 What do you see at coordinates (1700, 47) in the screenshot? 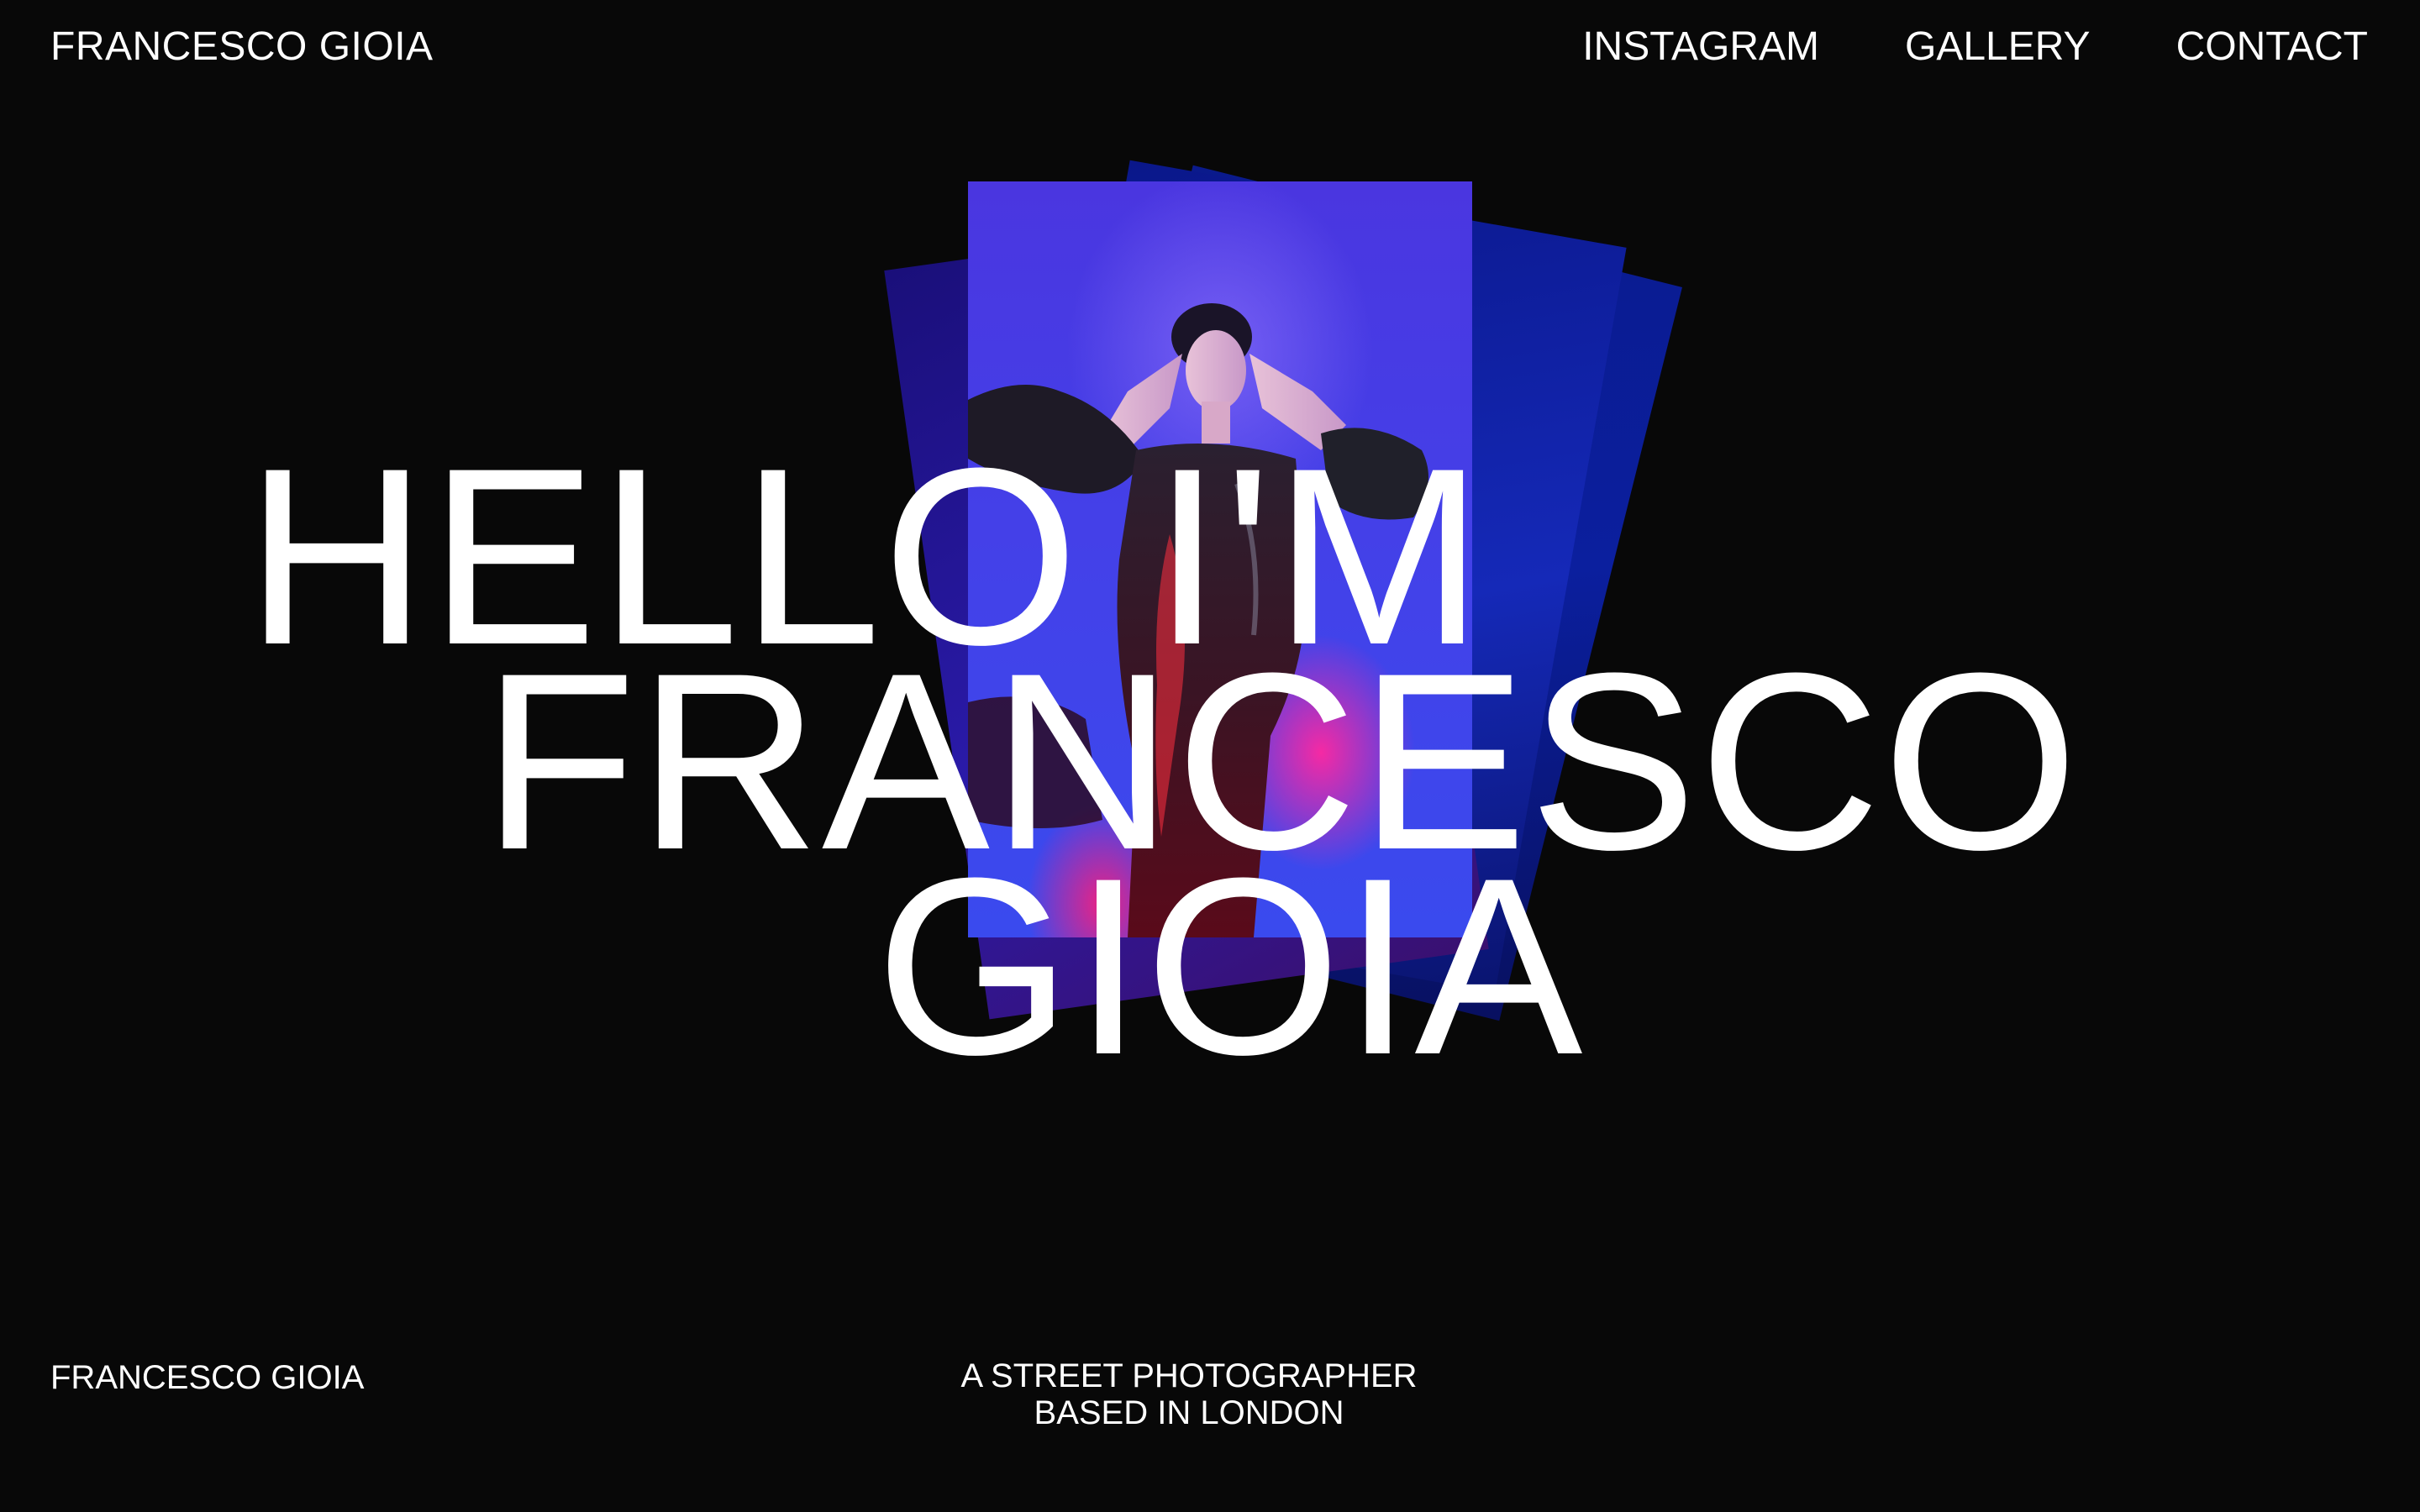
I see `nav-link-instagram: INSTAGRAM` at bounding box center [1700, 47].